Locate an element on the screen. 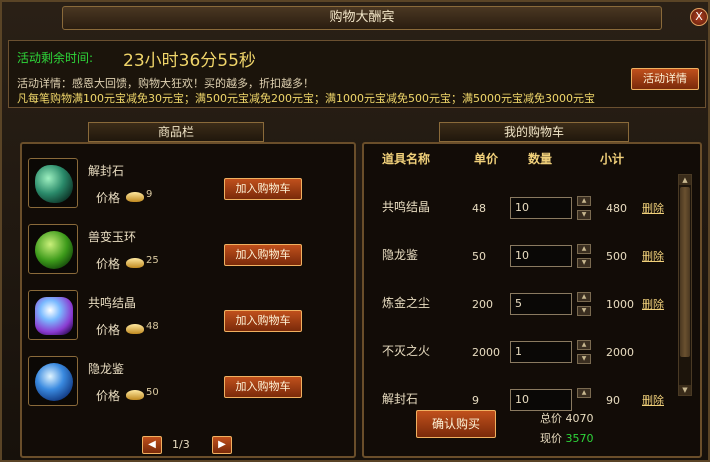  cart-item-price: 48 is located at coordinates (479, 208).